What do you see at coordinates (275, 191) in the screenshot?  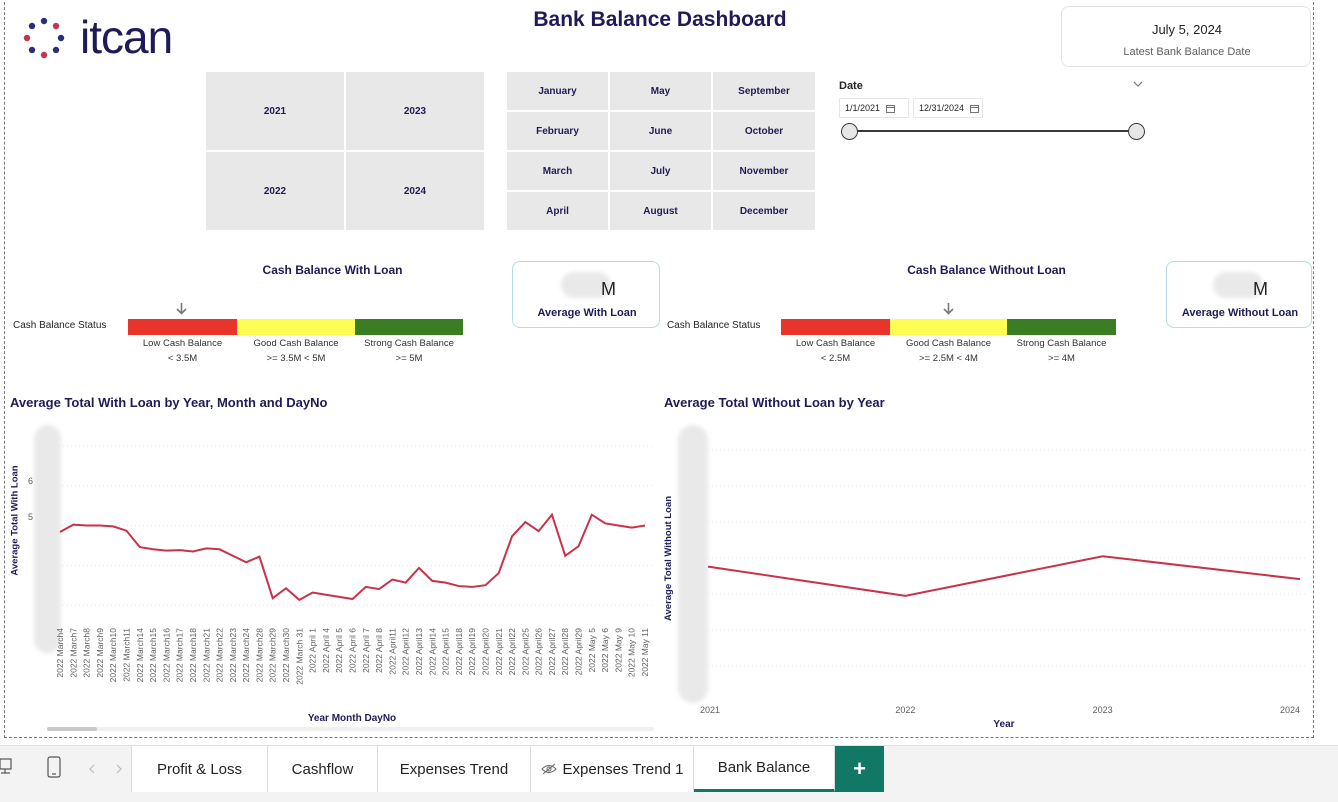 I see `year-slicer-item: 2022` at bounding box center [275, 191].